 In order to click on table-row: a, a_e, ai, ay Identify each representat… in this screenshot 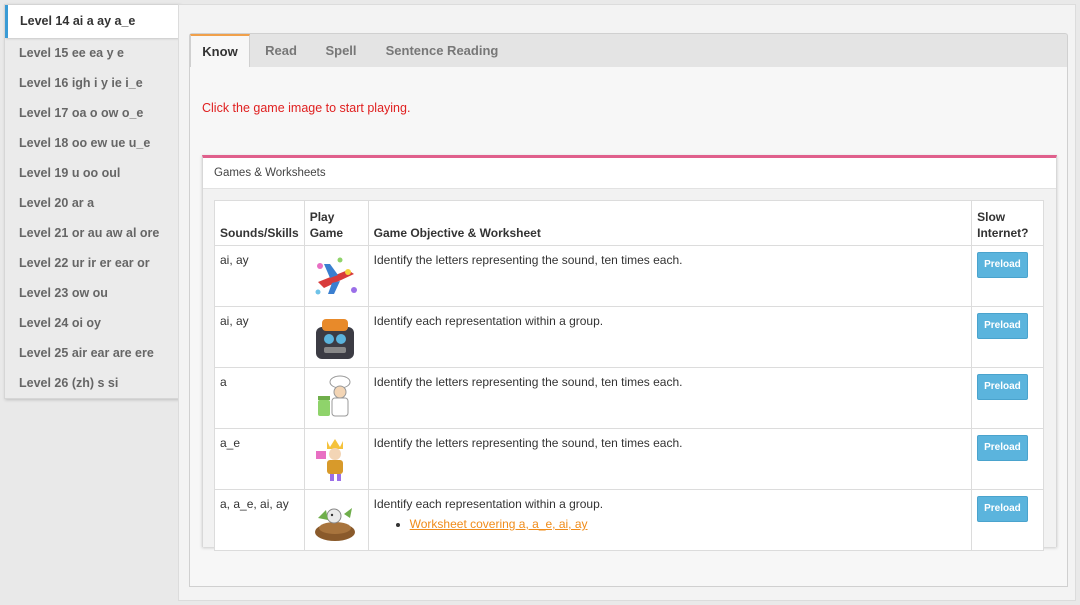, I will do `click(629, 520)`.